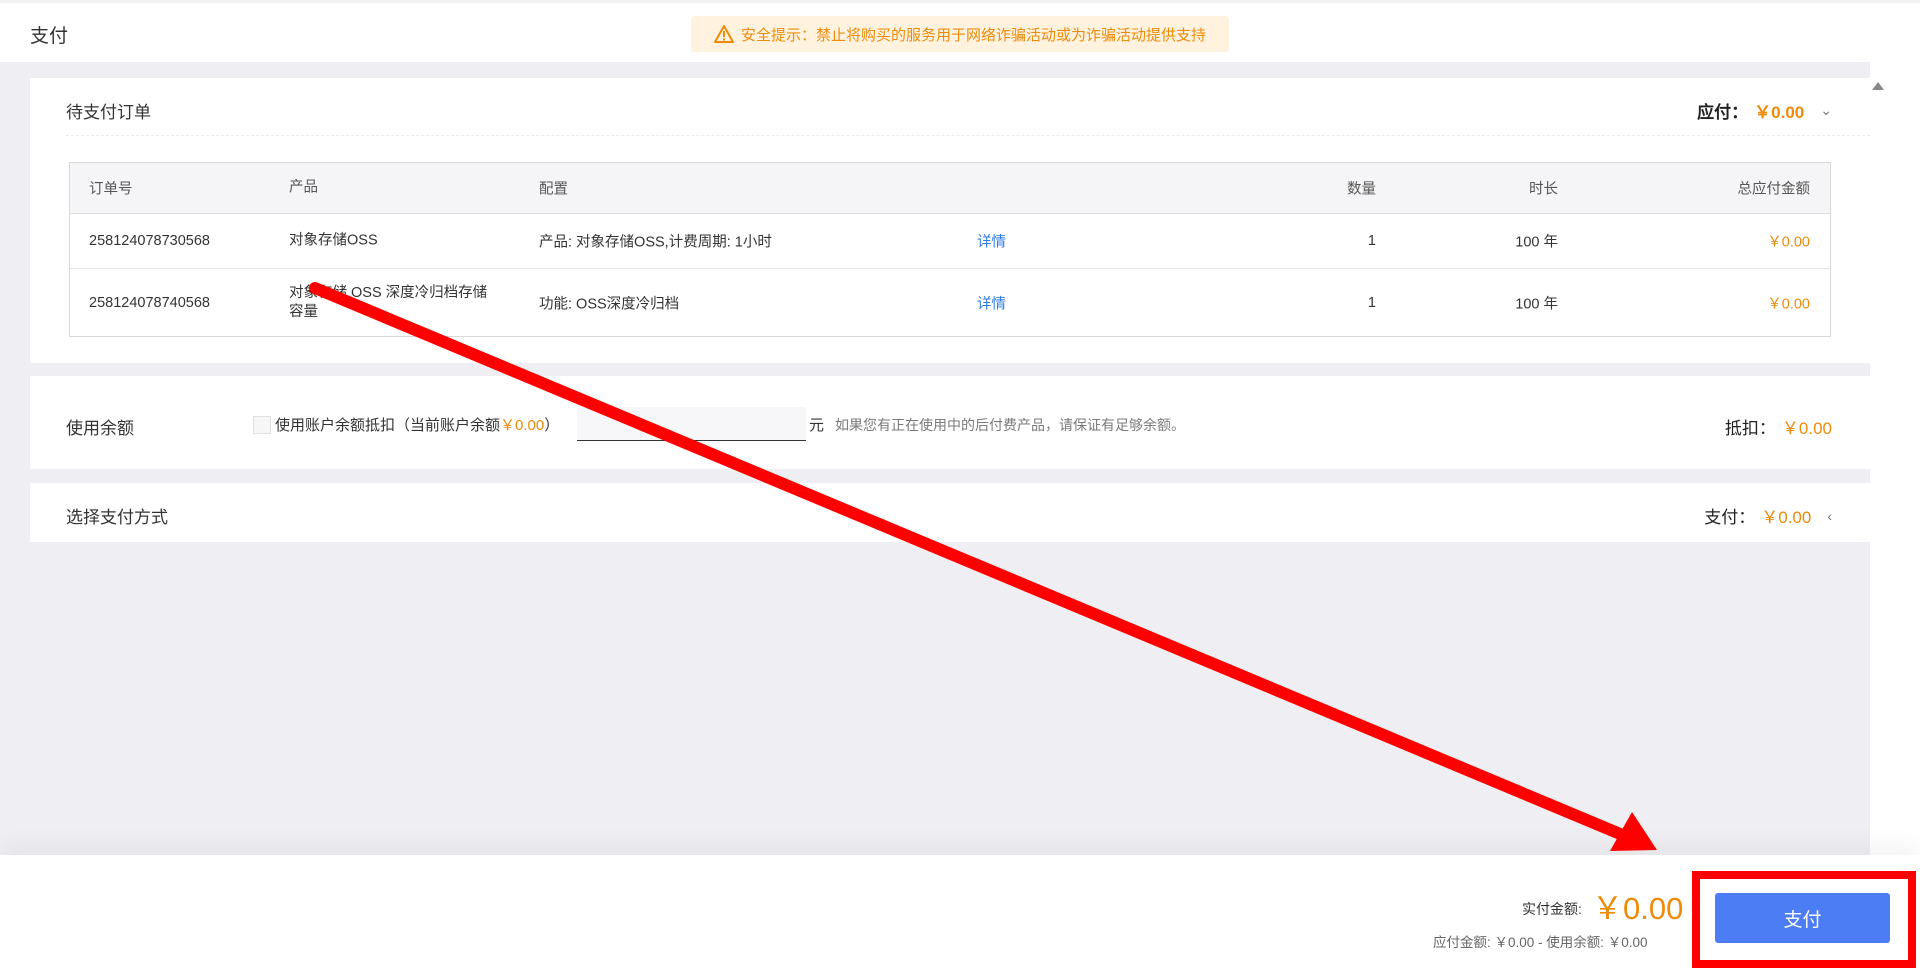  What do you see at coordinates (950, 188) in the screenshot?
I see `table-header: 订单号 产品 配置 数量 时长 总应付金额` at bounding box center [950, 188].